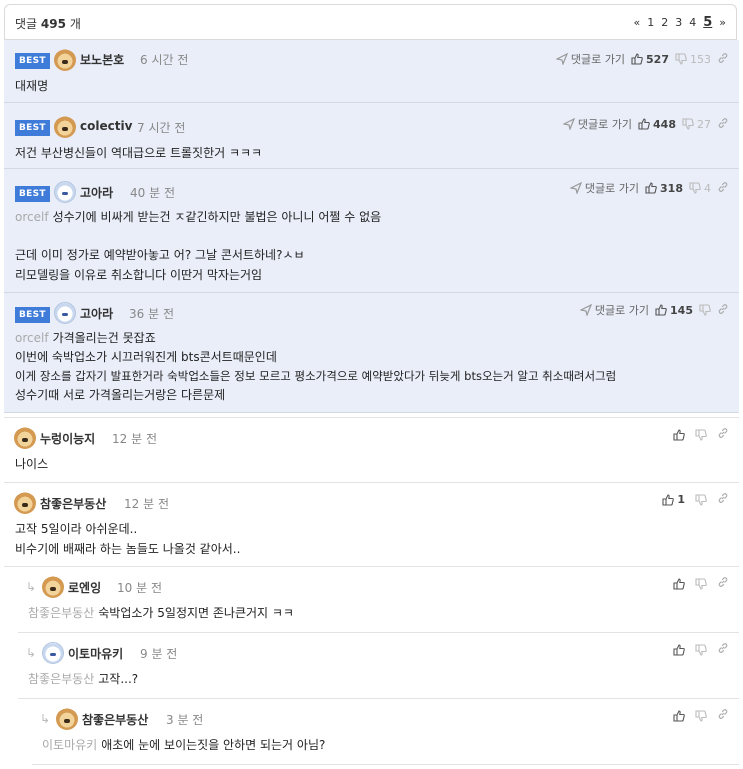 This screenshot has height=769, width=743. What do you see at coordinates (693, 59) in the screenshot?
I see `dislike-button: 153` at bounding box center [693, 59].